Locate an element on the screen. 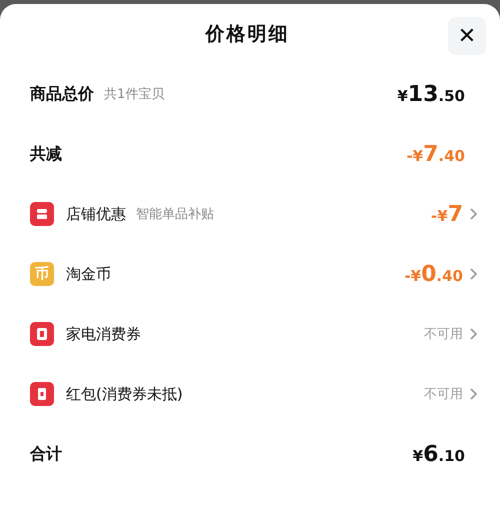  row-label: 共减 is located at coordinates (46, 154).